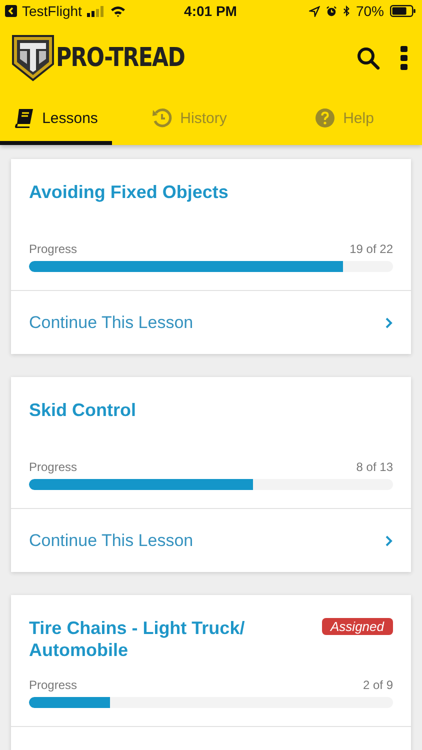  Describe the element at coordinates (314, 11) in the screenshot. I see `location-icon` at that location.